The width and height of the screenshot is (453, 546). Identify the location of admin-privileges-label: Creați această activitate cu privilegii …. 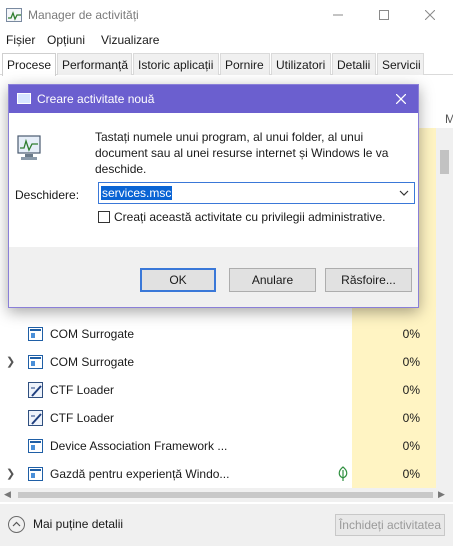
(249, 217).